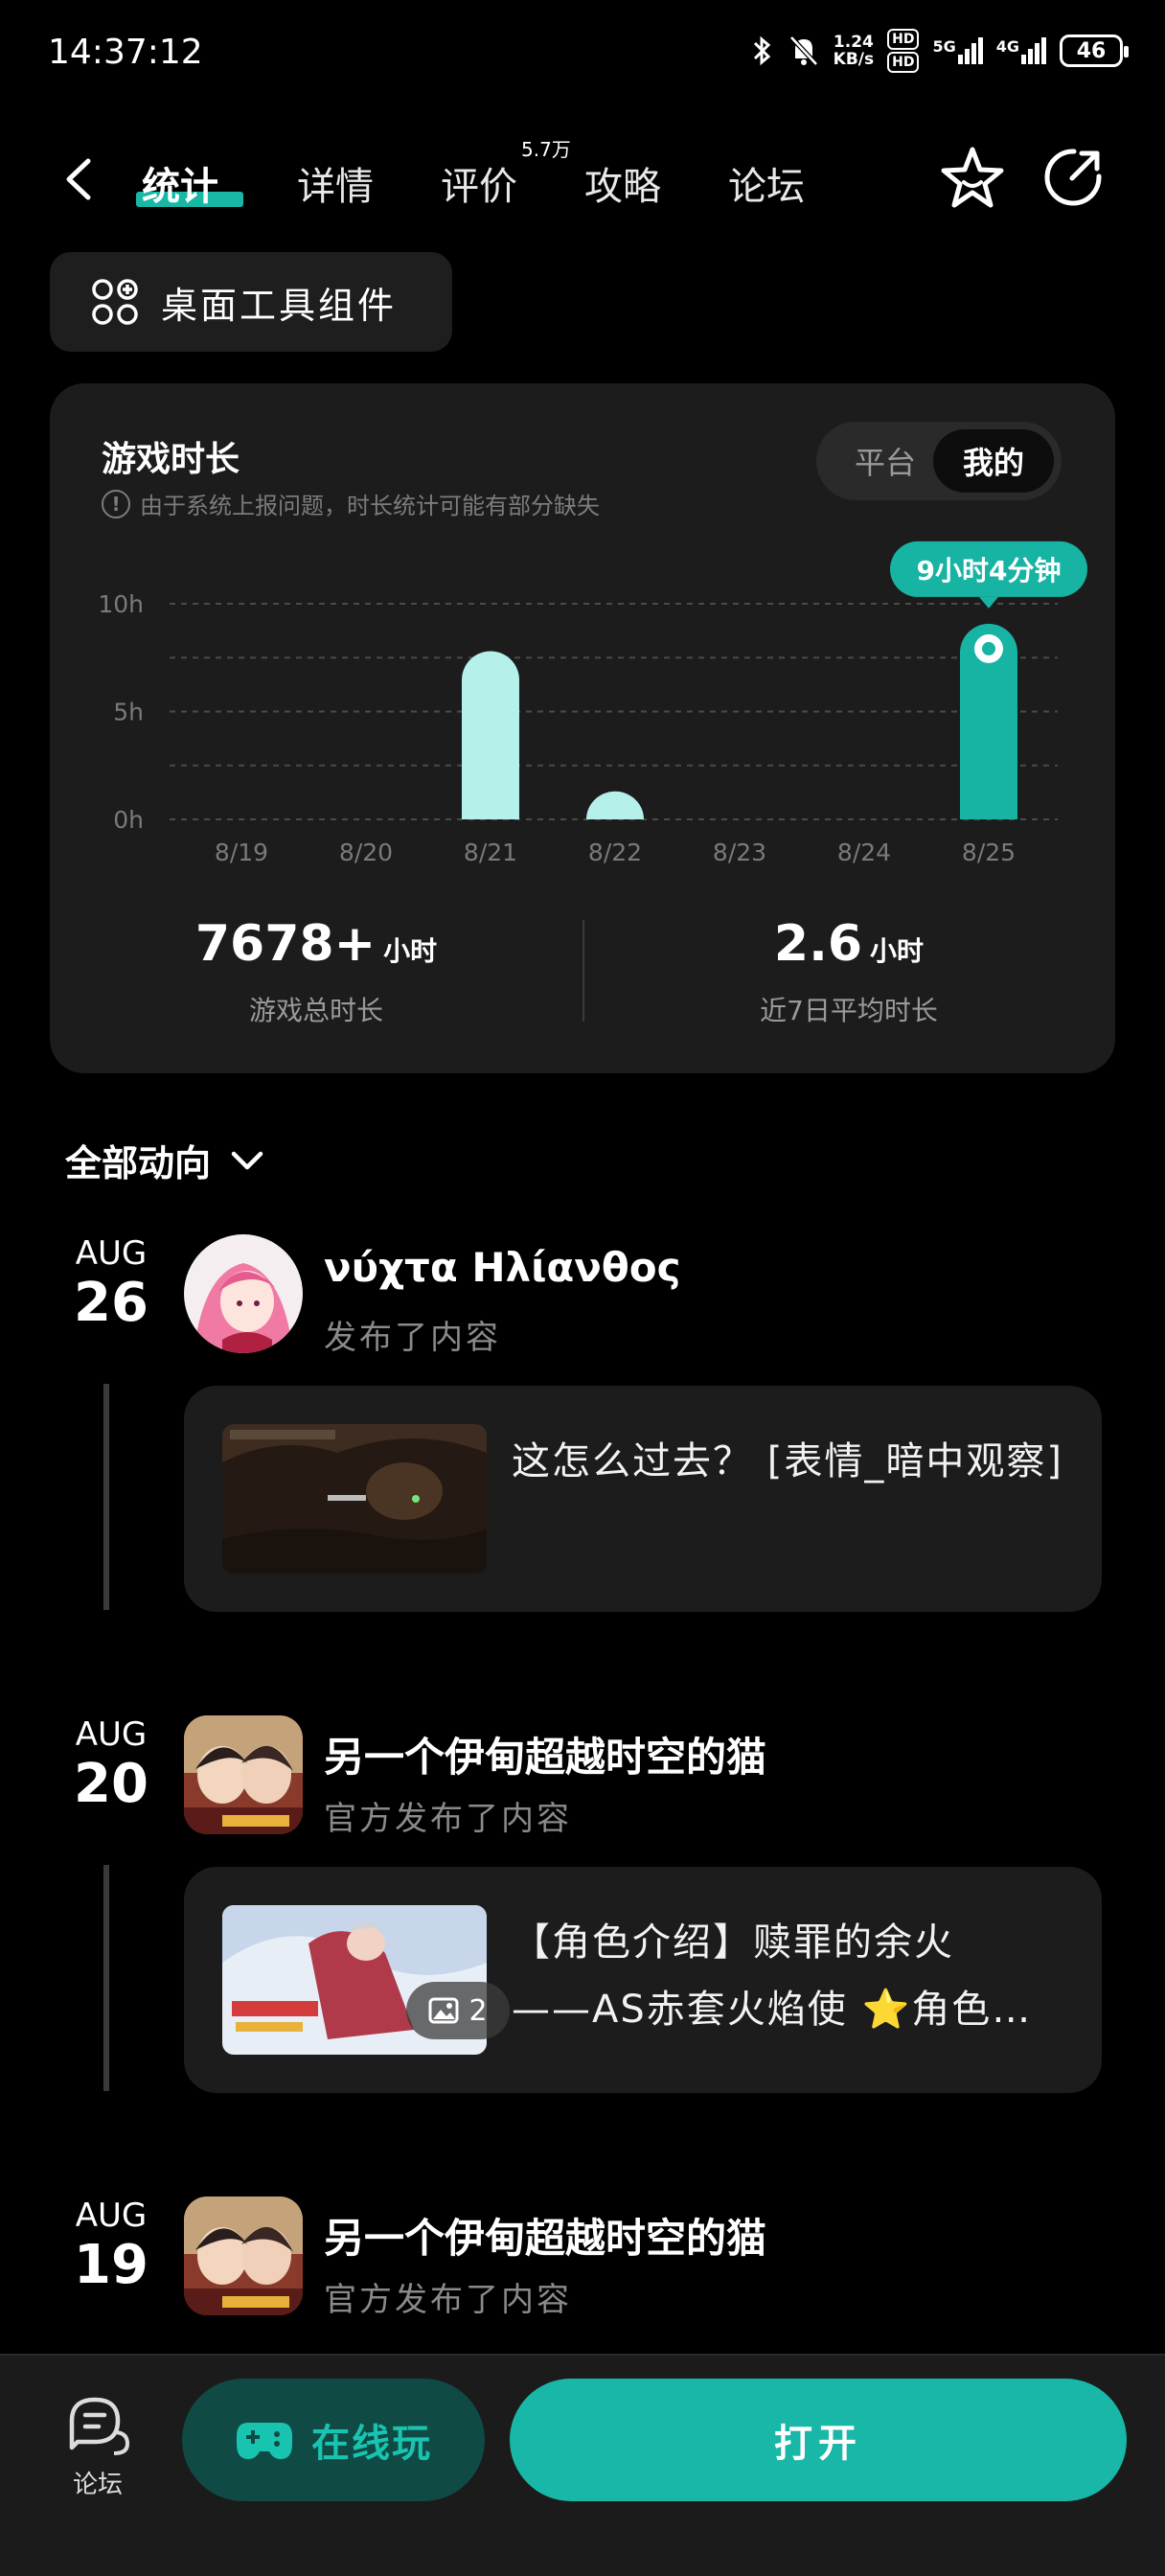 The height and width of the screenshot is (2576, 1165). I want to click on image-count-badge: 2, so click(458, 2011).